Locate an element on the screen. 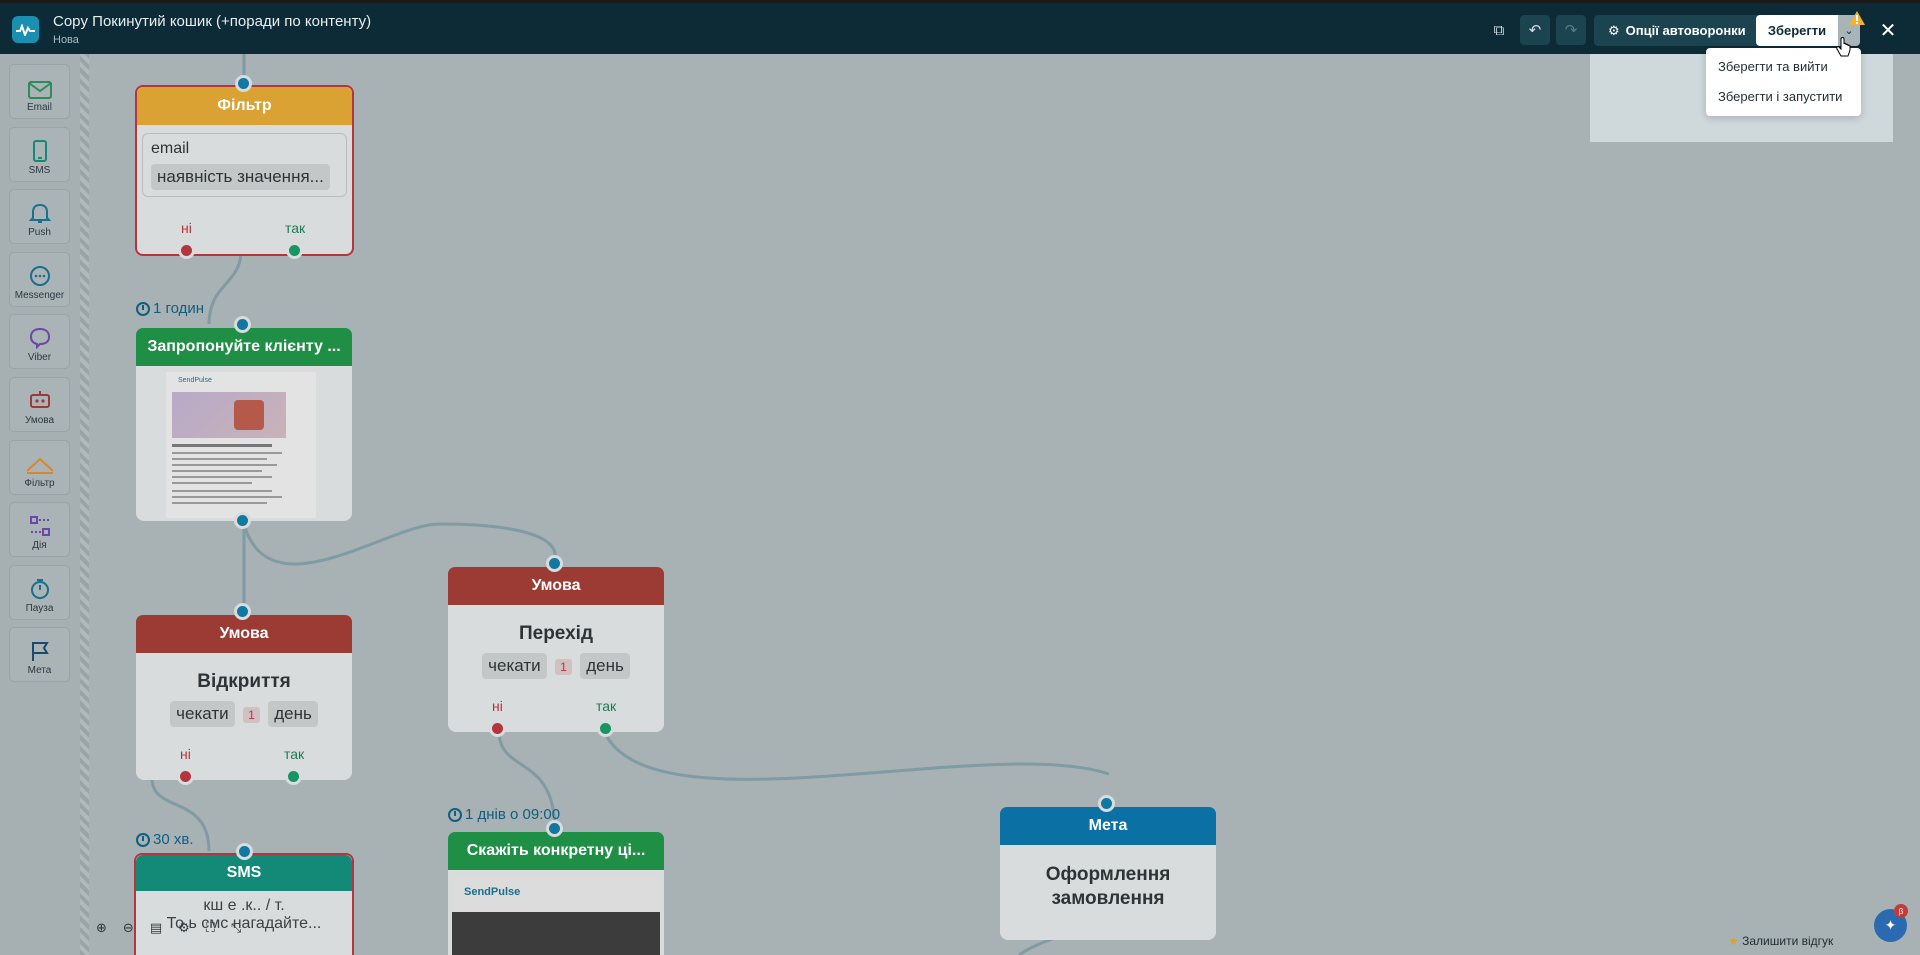 The height and width of the screenshot is (955, 1920). palette-item-email: Email is located at coordinates (39, 91).